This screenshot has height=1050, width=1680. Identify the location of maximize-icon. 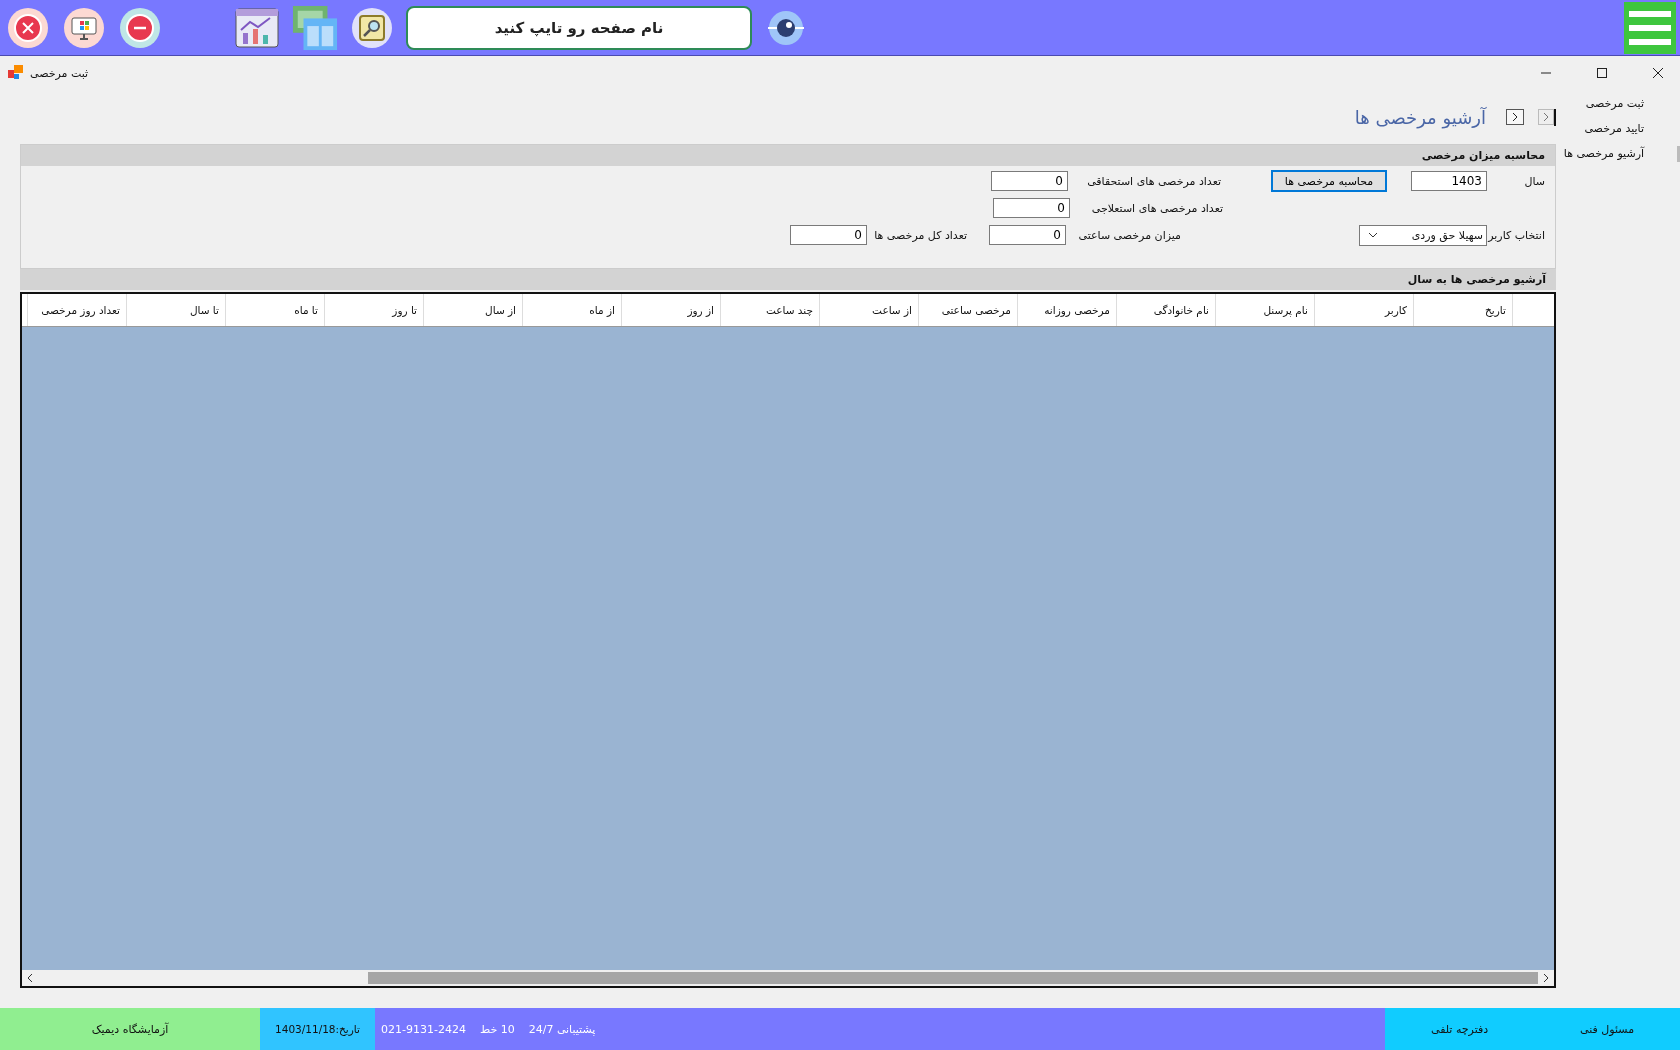
(1602, 73).